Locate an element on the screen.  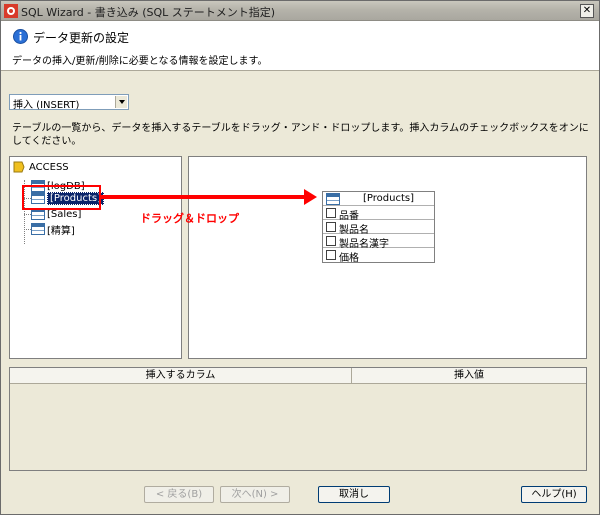
tree-root-label: ACCESS is located at coordinates (49, 167).